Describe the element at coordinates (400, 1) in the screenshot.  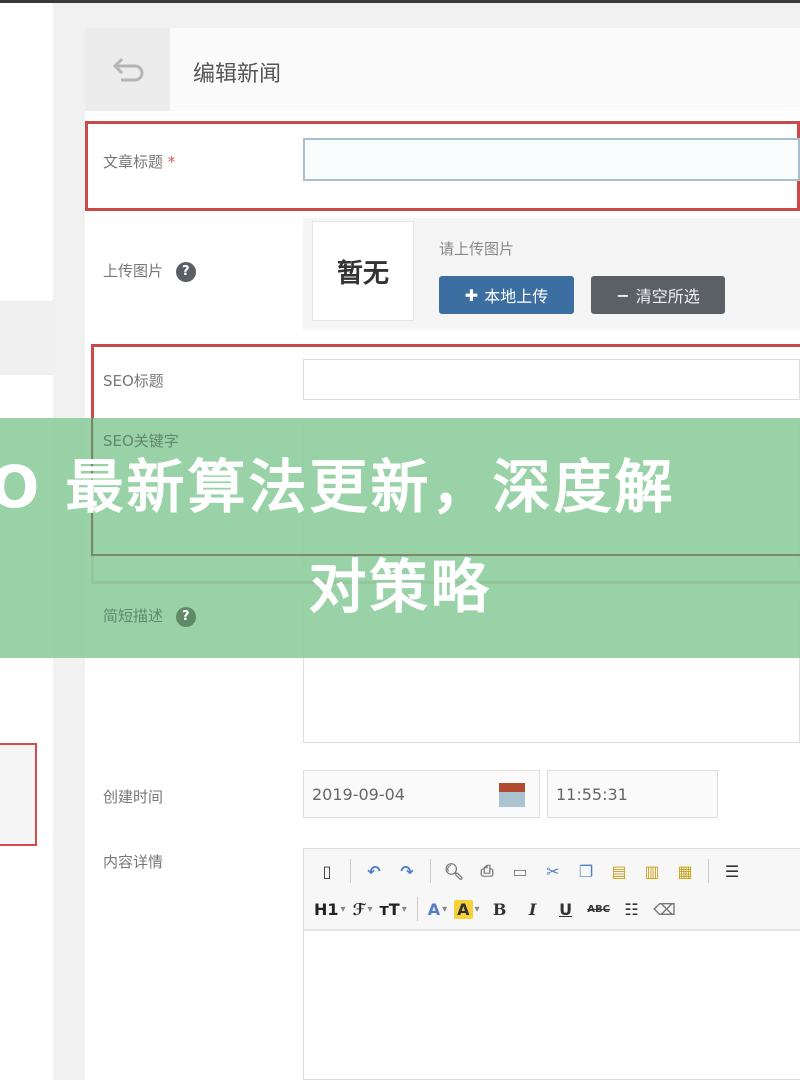
I see `window-top-bar` at that location.